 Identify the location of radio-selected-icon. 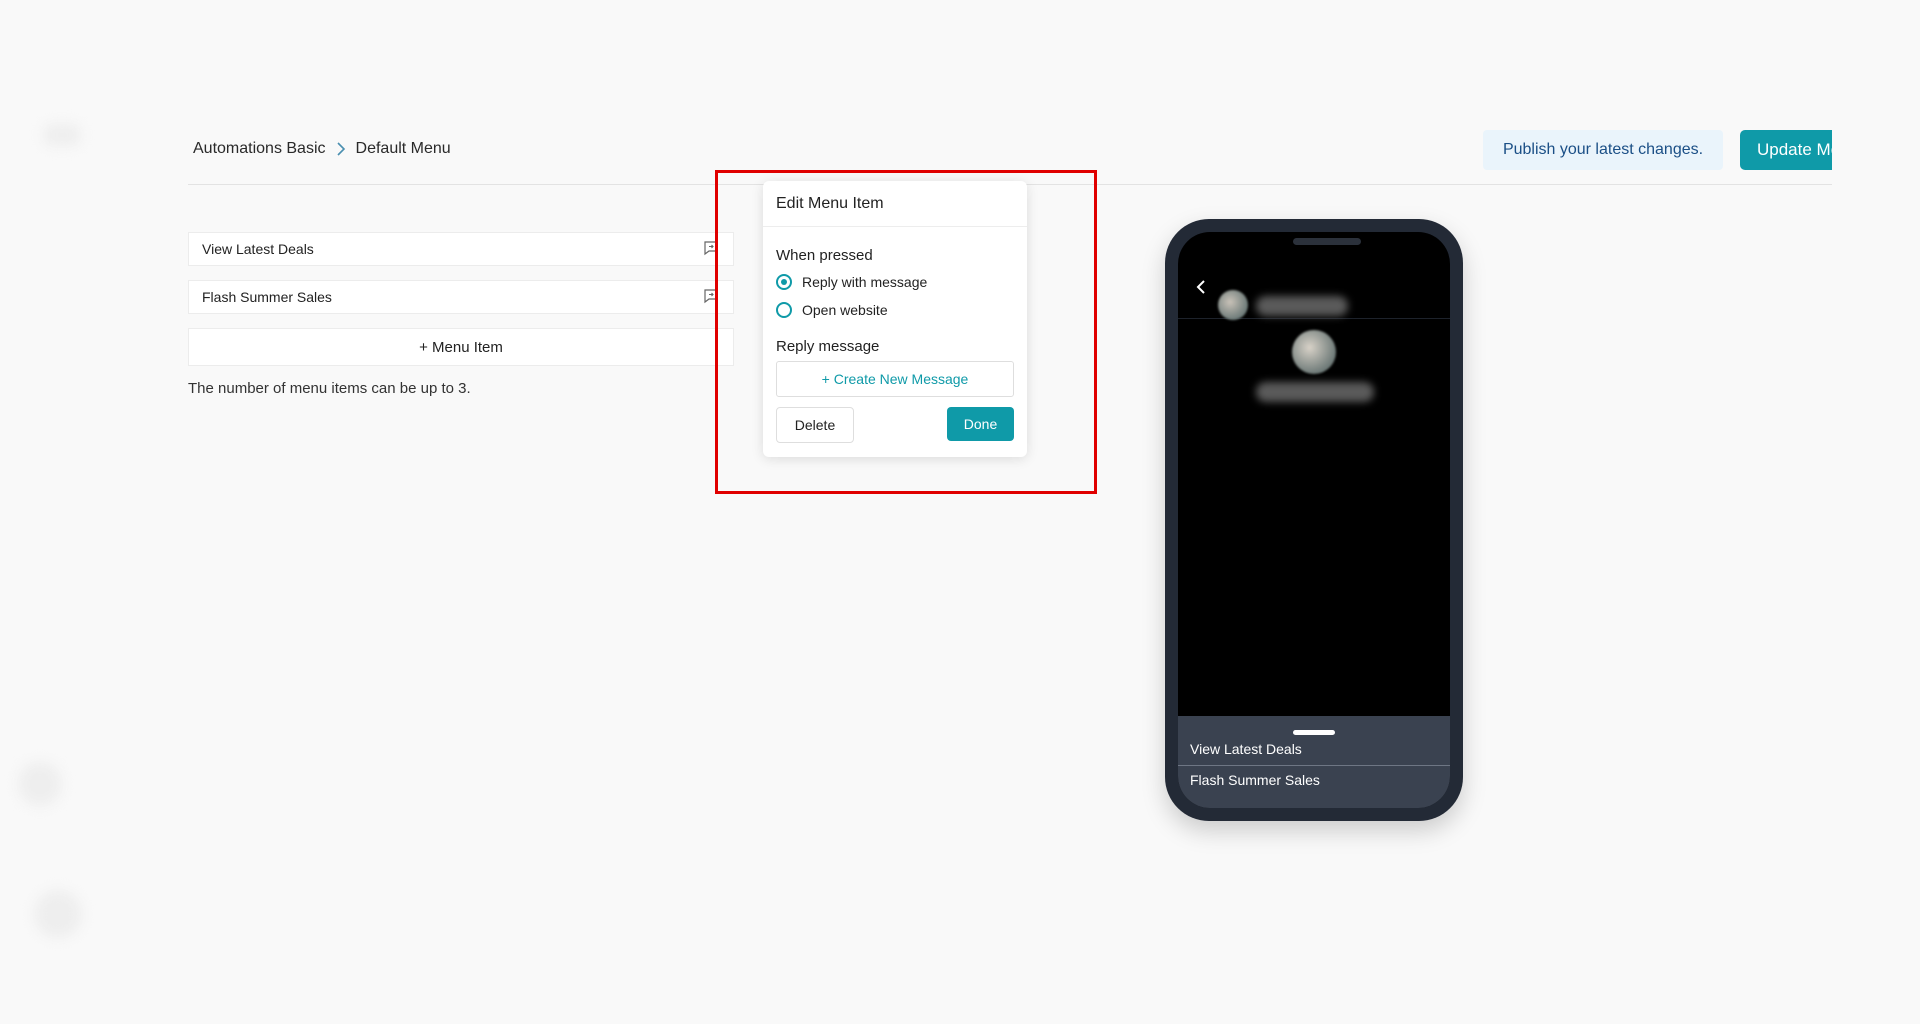
(784, 282).